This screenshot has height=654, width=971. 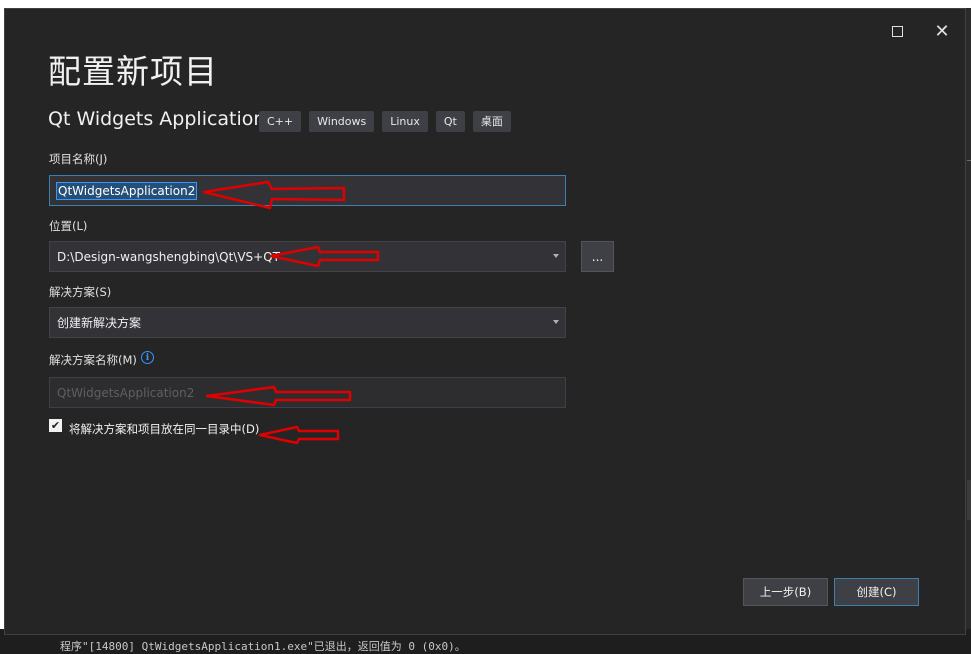 I want to click on same-directory-label: 将解决方案和项目放在同一目录中(D), so click(x=164, y=429).